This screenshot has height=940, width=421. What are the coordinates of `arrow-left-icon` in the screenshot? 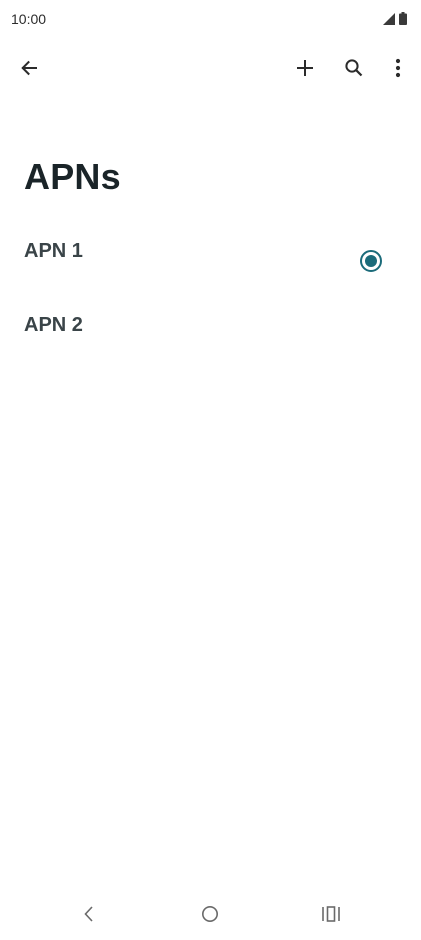 It's located at (29, 70).